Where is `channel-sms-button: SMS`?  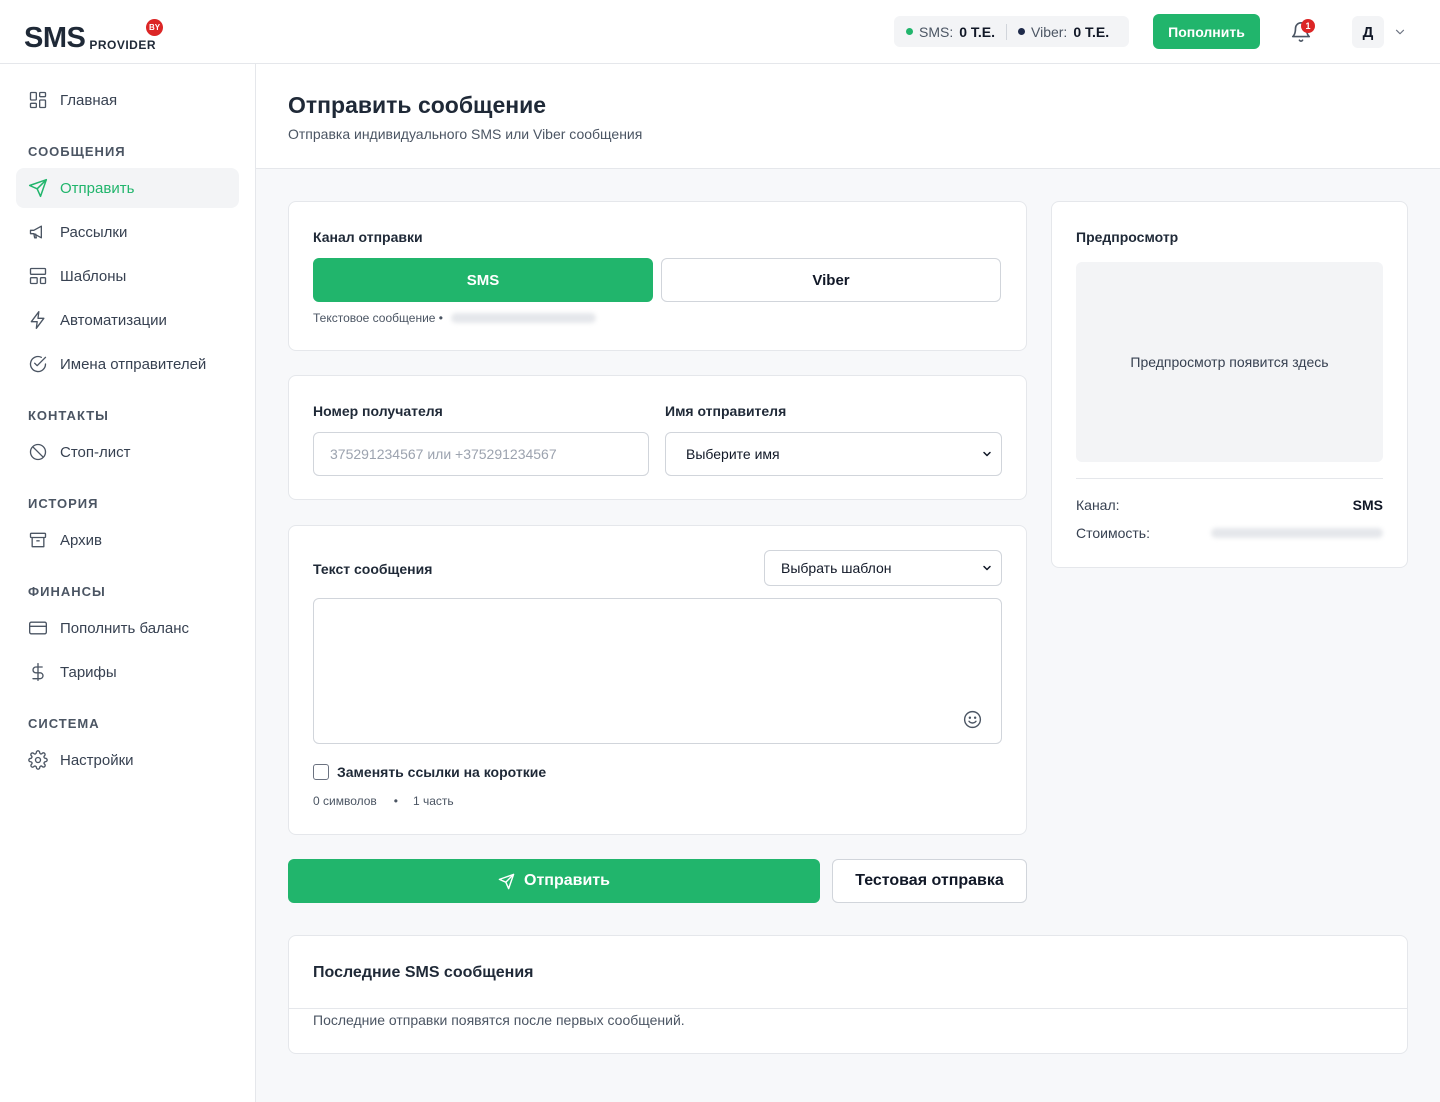 channel-sms-button: SMS is located at coordinates (483, 280).